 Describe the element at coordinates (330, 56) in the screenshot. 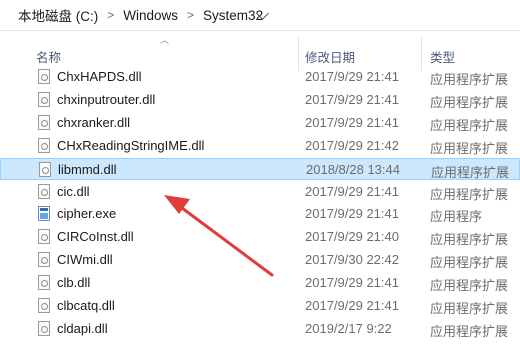

I see `column-header-date: 修改日期` at that location.